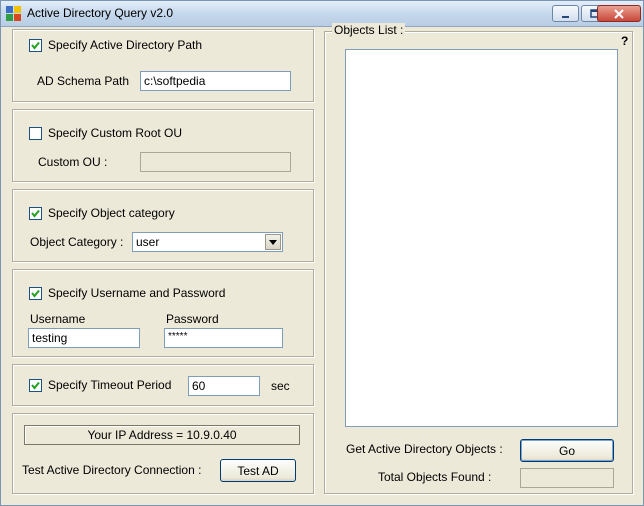 This screenshot has height=506, width=644. What do you see at coordinates (567, 450) in the screenshot?
I see `go-button: Go` at bounding box center [567, 450].